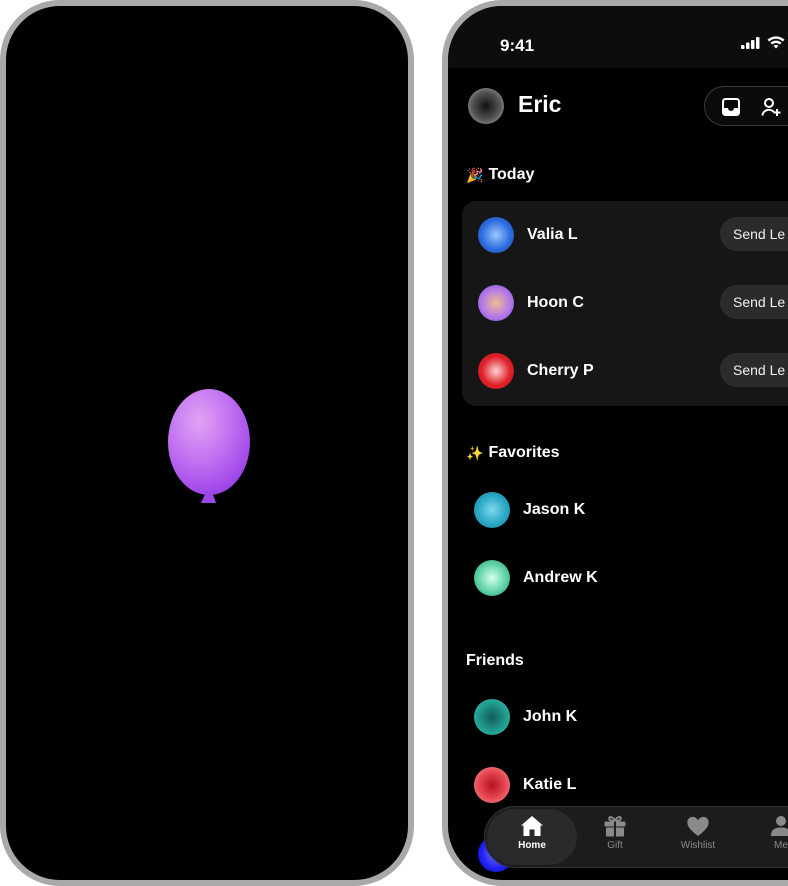  What do you see at coordinates (475, 174) in the screenshot?
I see `party-popper-icon: 🎉` at bounding box center [475, 174].